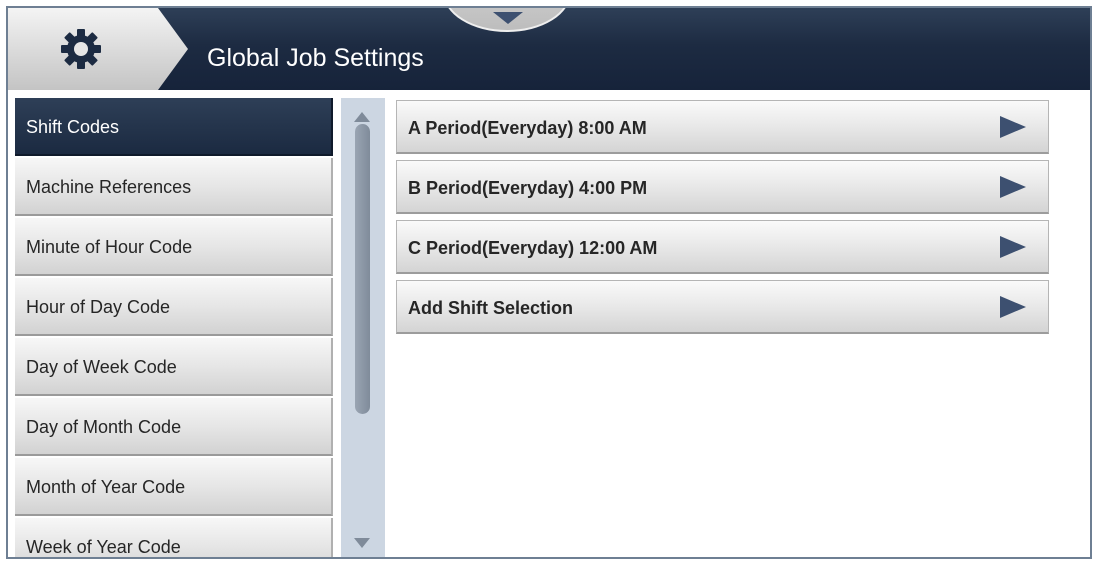 The width and height of the screenshot is (1098, 565). Describe the element at coordinates (174, 537) in the screenshot. I see `sidebar-item-week-of-year-code: Week of Year Code` at that location.